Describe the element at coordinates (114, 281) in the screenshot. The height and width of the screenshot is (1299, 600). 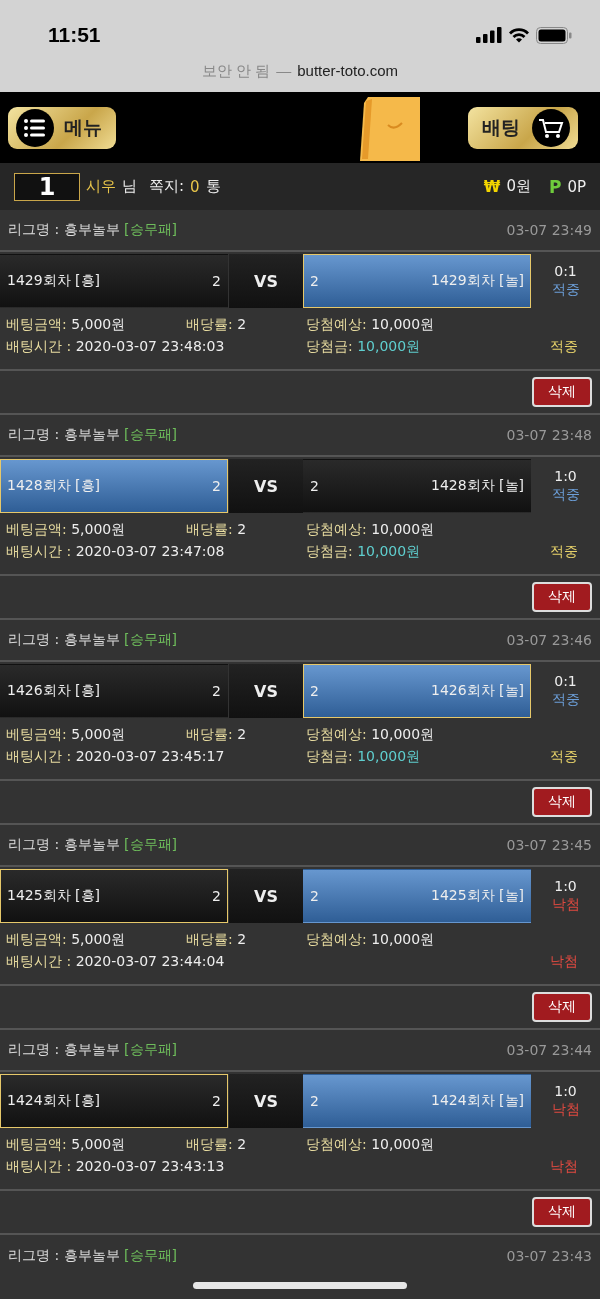
I see `team-option: 1429회차 [흥] 2` at that location.